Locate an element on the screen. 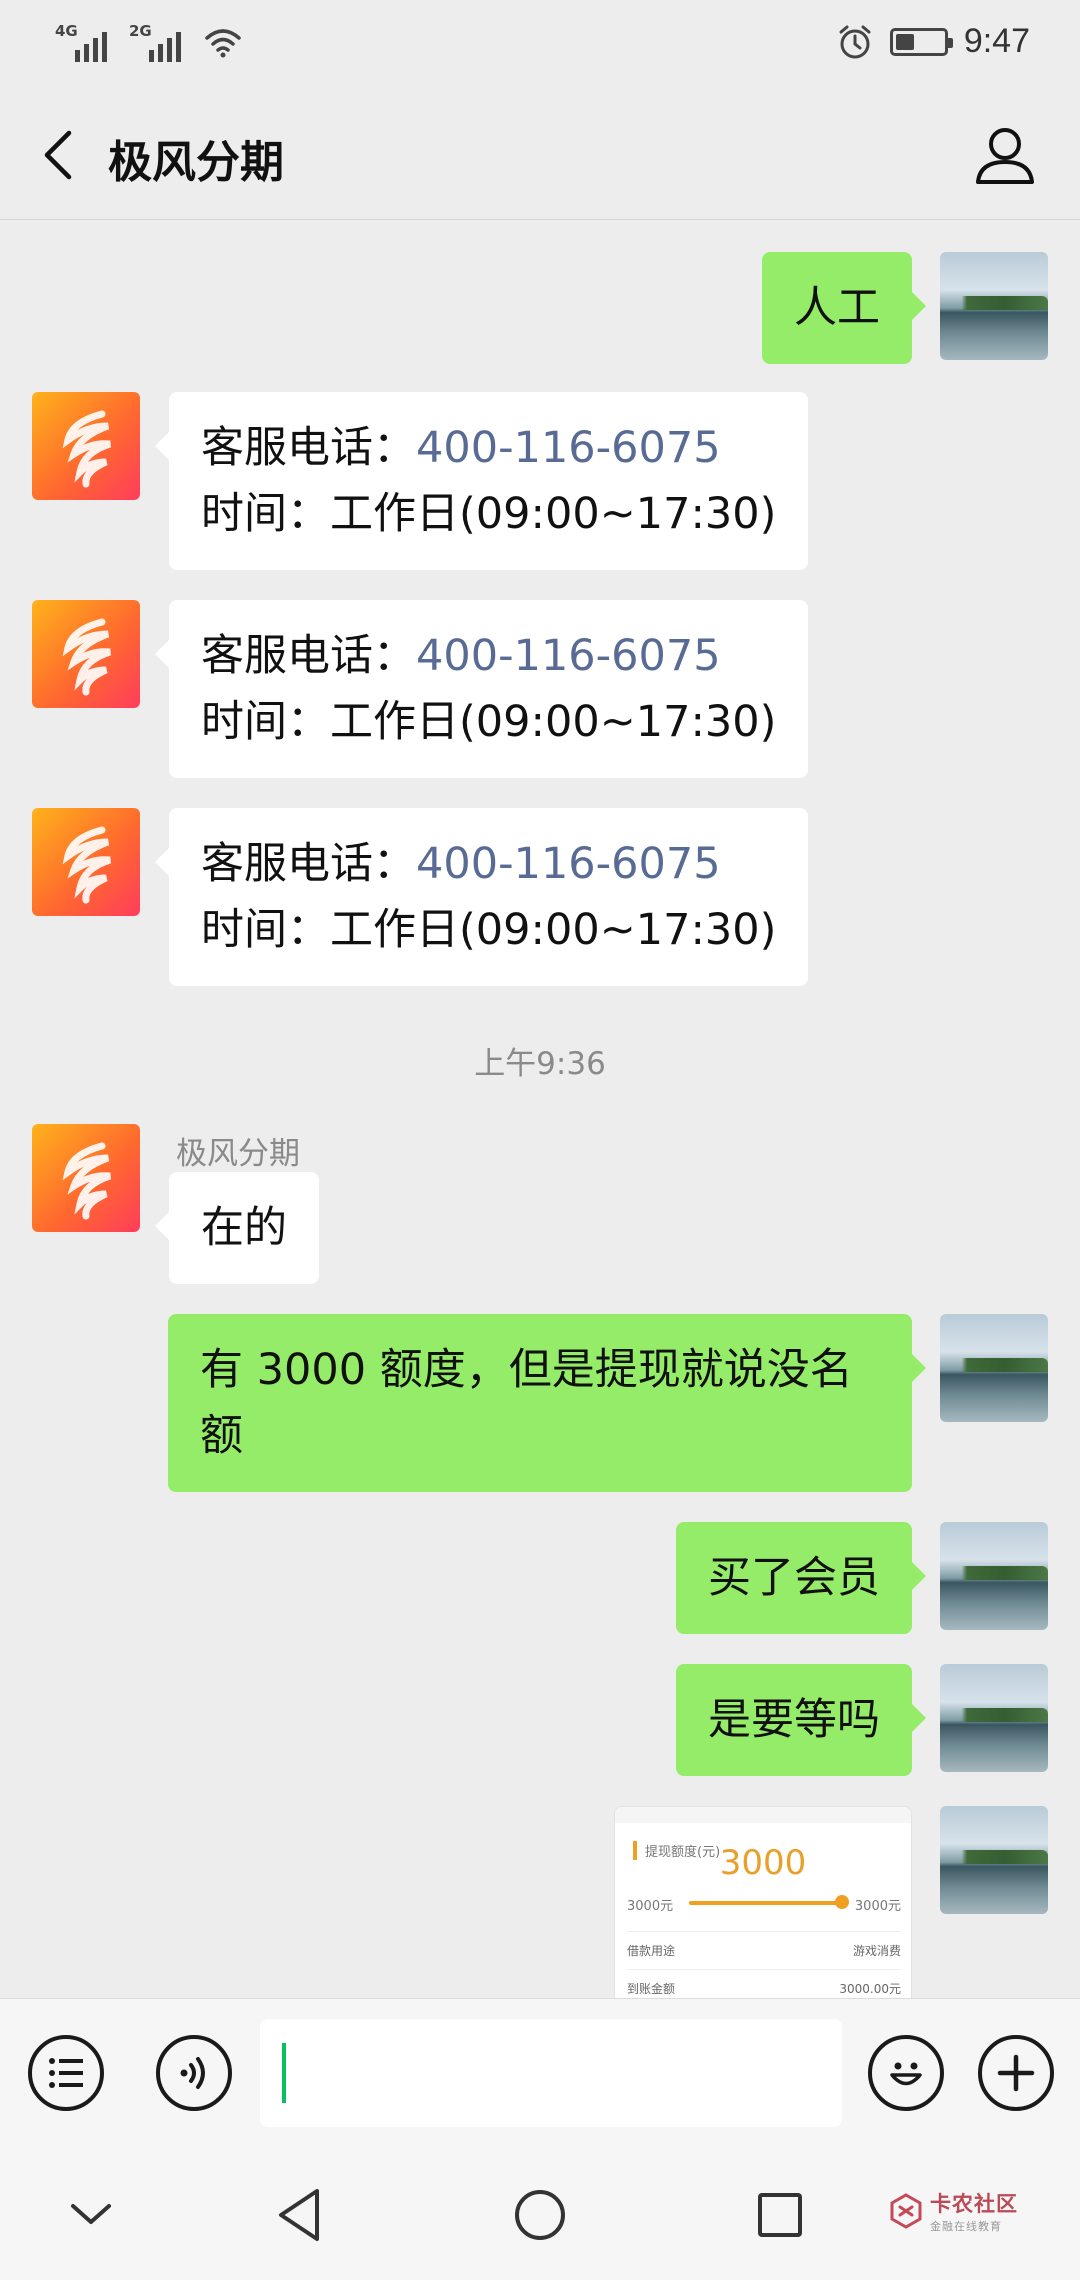 This screenshot has width=1080, height=2280. square-recent-icon is located at coordinates (780, 2215).